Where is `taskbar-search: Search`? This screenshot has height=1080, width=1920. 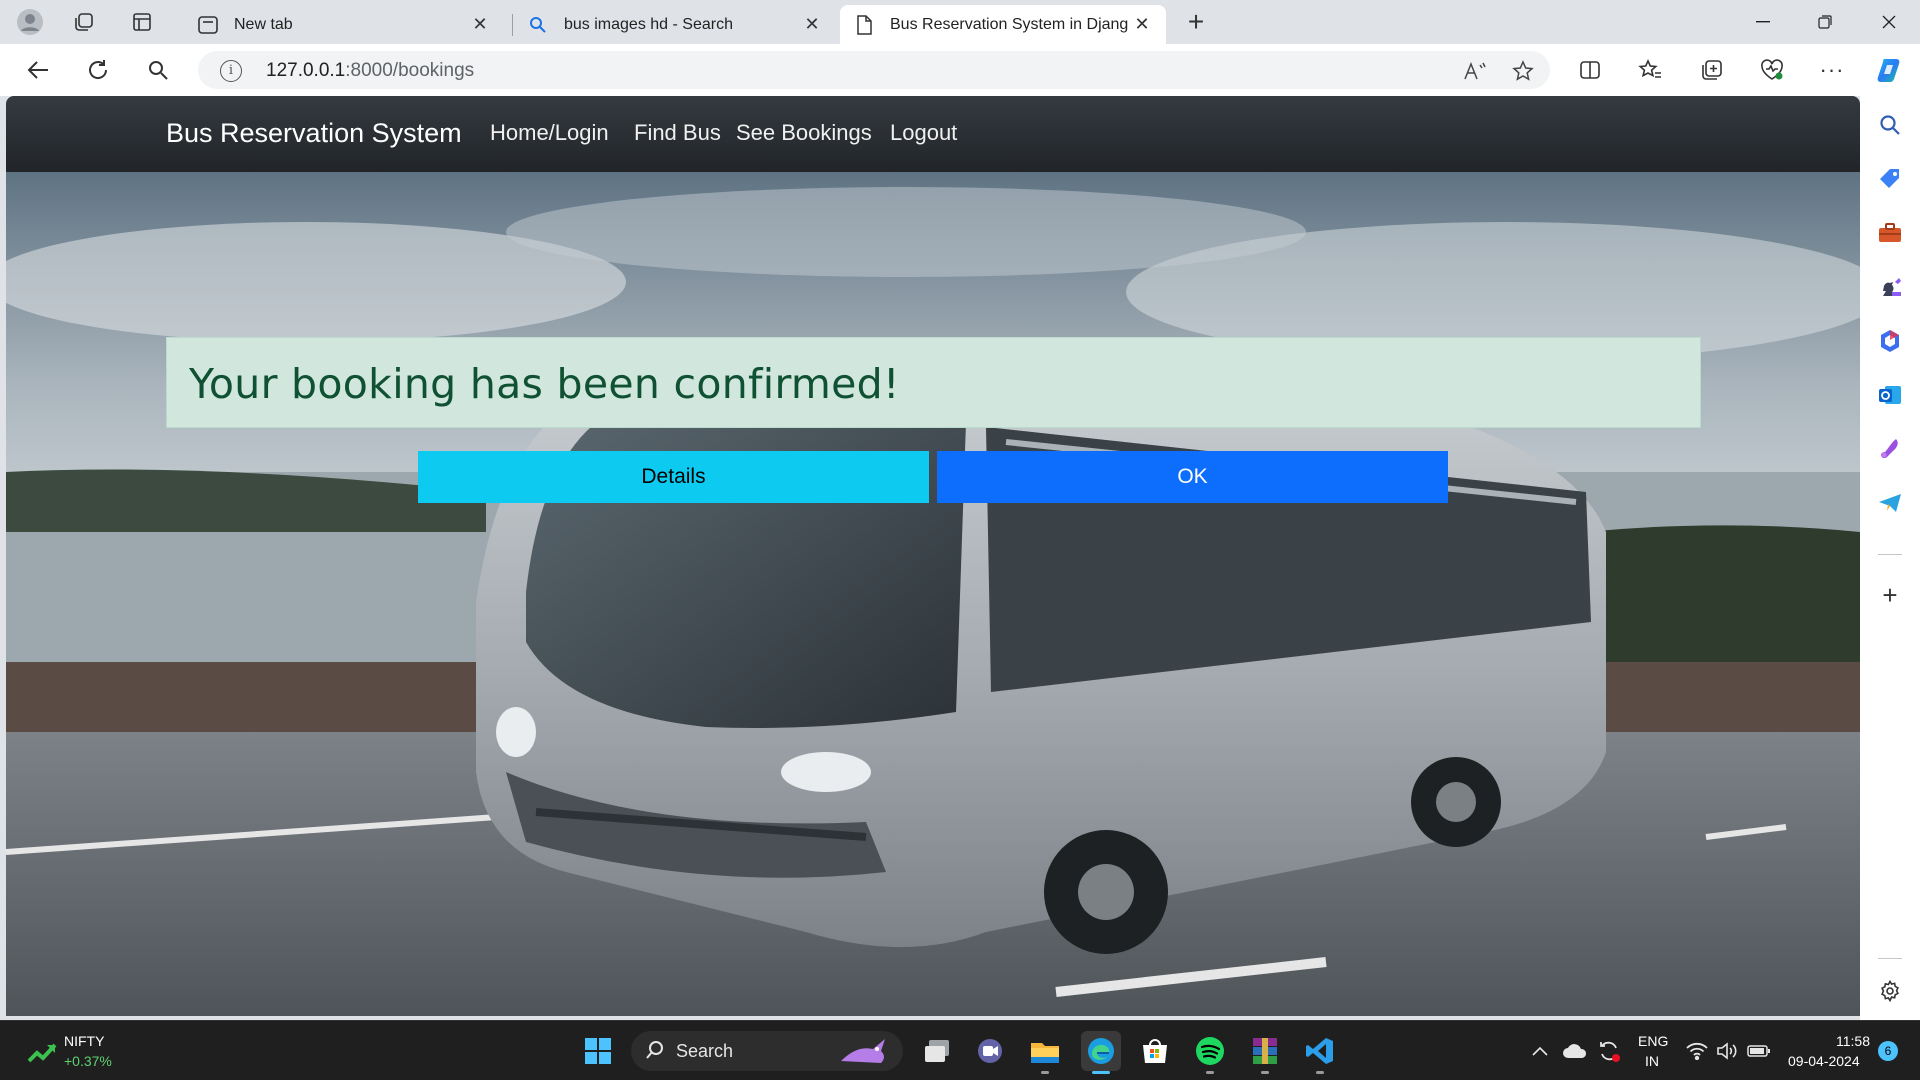
taskbar-search: Search is located at coordinates (767, 1051).